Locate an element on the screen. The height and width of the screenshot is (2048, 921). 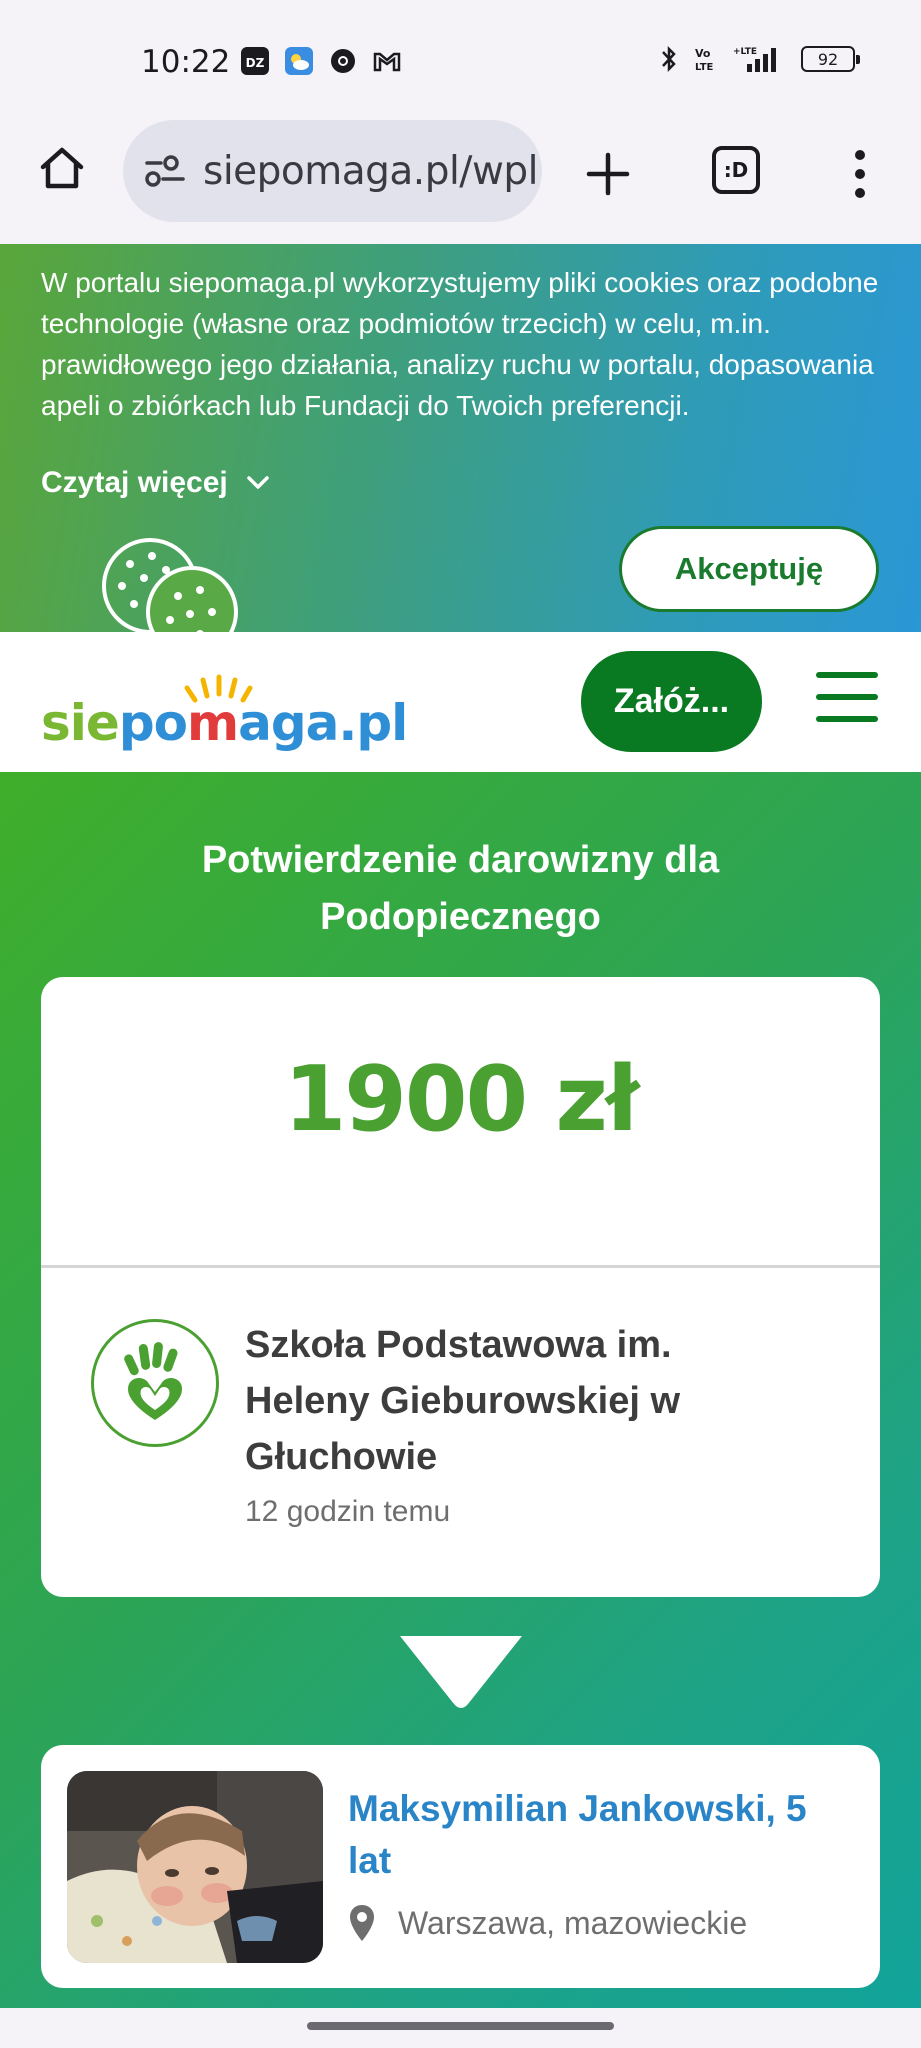
browser-menu-button is located at coordinates (860, 174).